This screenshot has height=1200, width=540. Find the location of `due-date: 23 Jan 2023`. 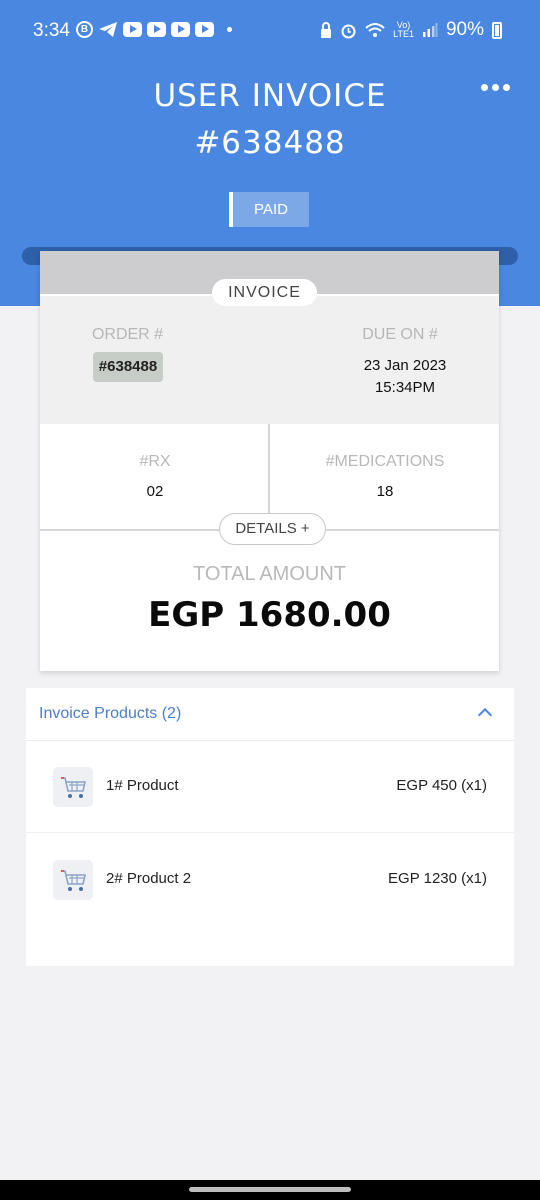

due-date: 23 Jan 2023 is located at coordinates (405, 365).